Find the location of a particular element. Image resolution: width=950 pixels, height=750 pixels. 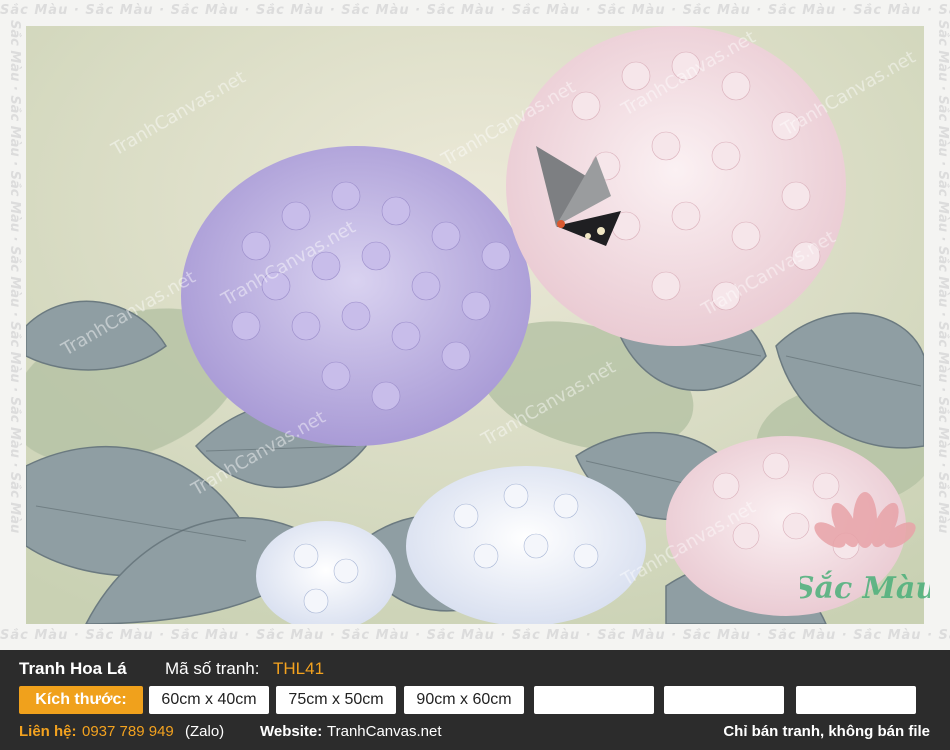

contact-app: (Zalo) is located at coordinates (205, 731).